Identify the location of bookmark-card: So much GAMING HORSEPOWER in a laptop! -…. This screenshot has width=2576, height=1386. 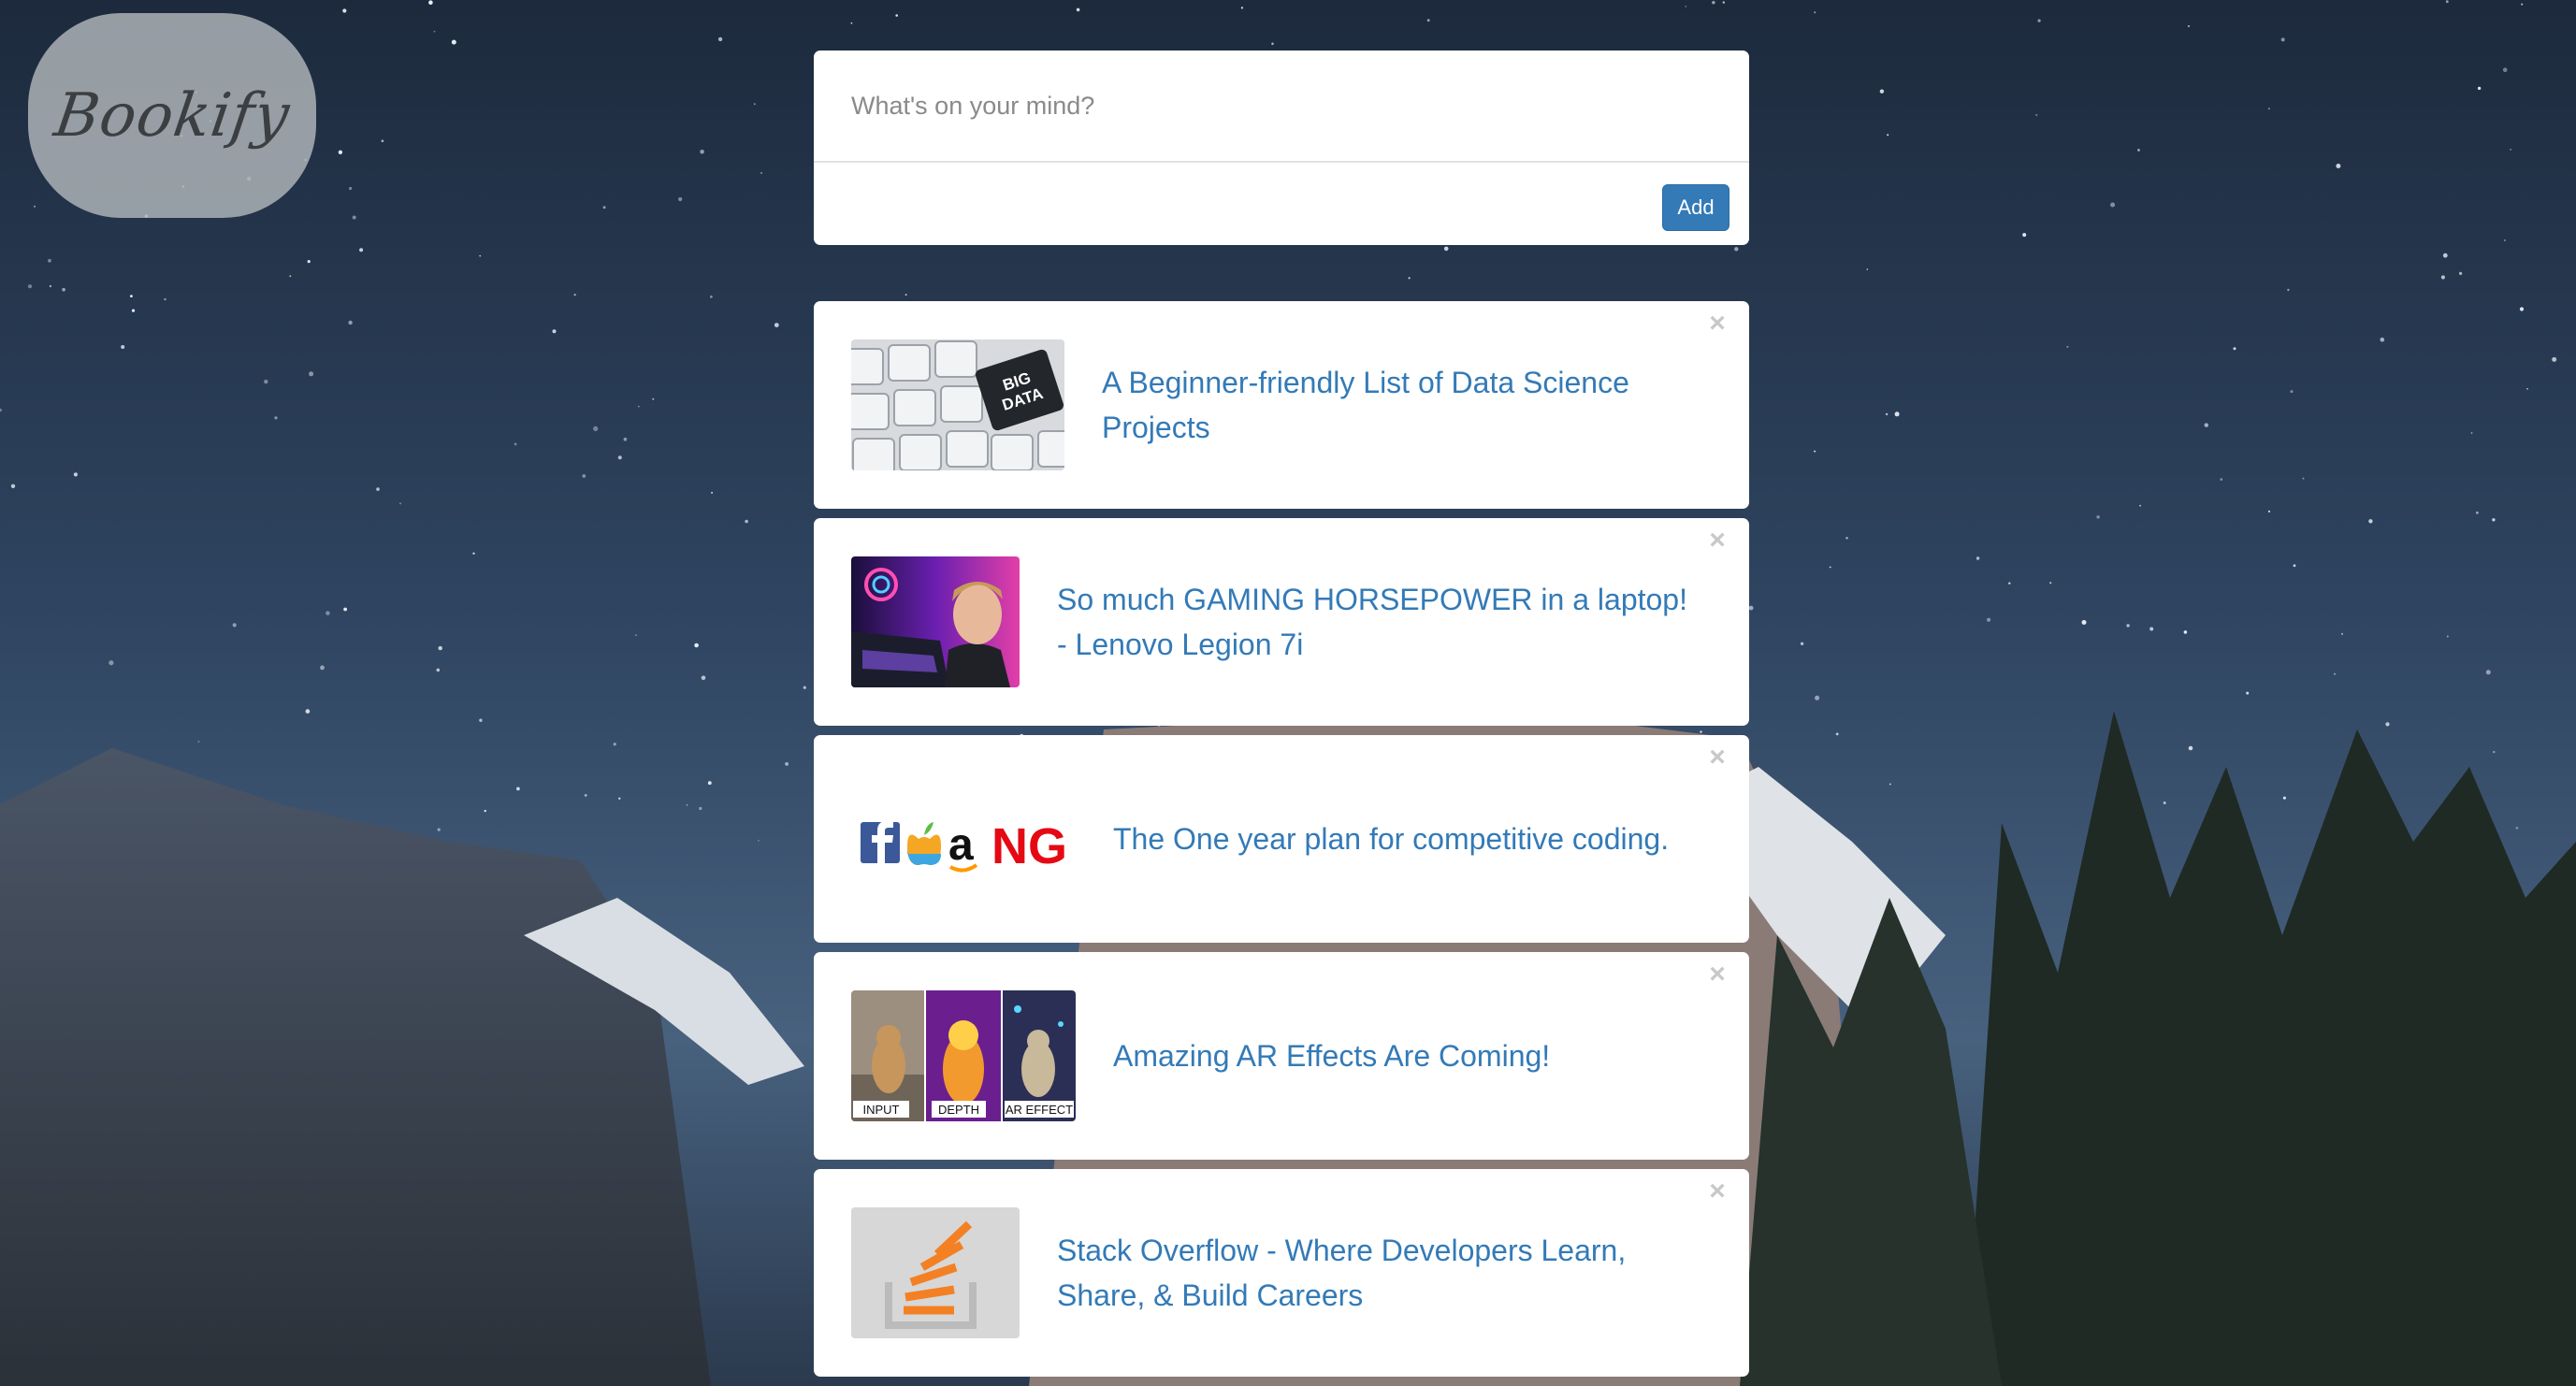
(1281, 622).